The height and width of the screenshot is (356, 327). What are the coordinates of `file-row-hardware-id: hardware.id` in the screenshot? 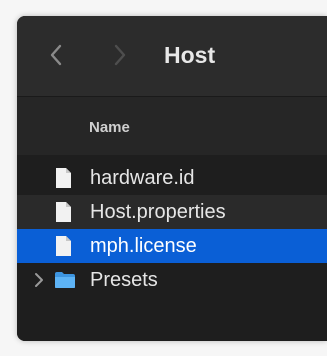 It's located at (172, 178).